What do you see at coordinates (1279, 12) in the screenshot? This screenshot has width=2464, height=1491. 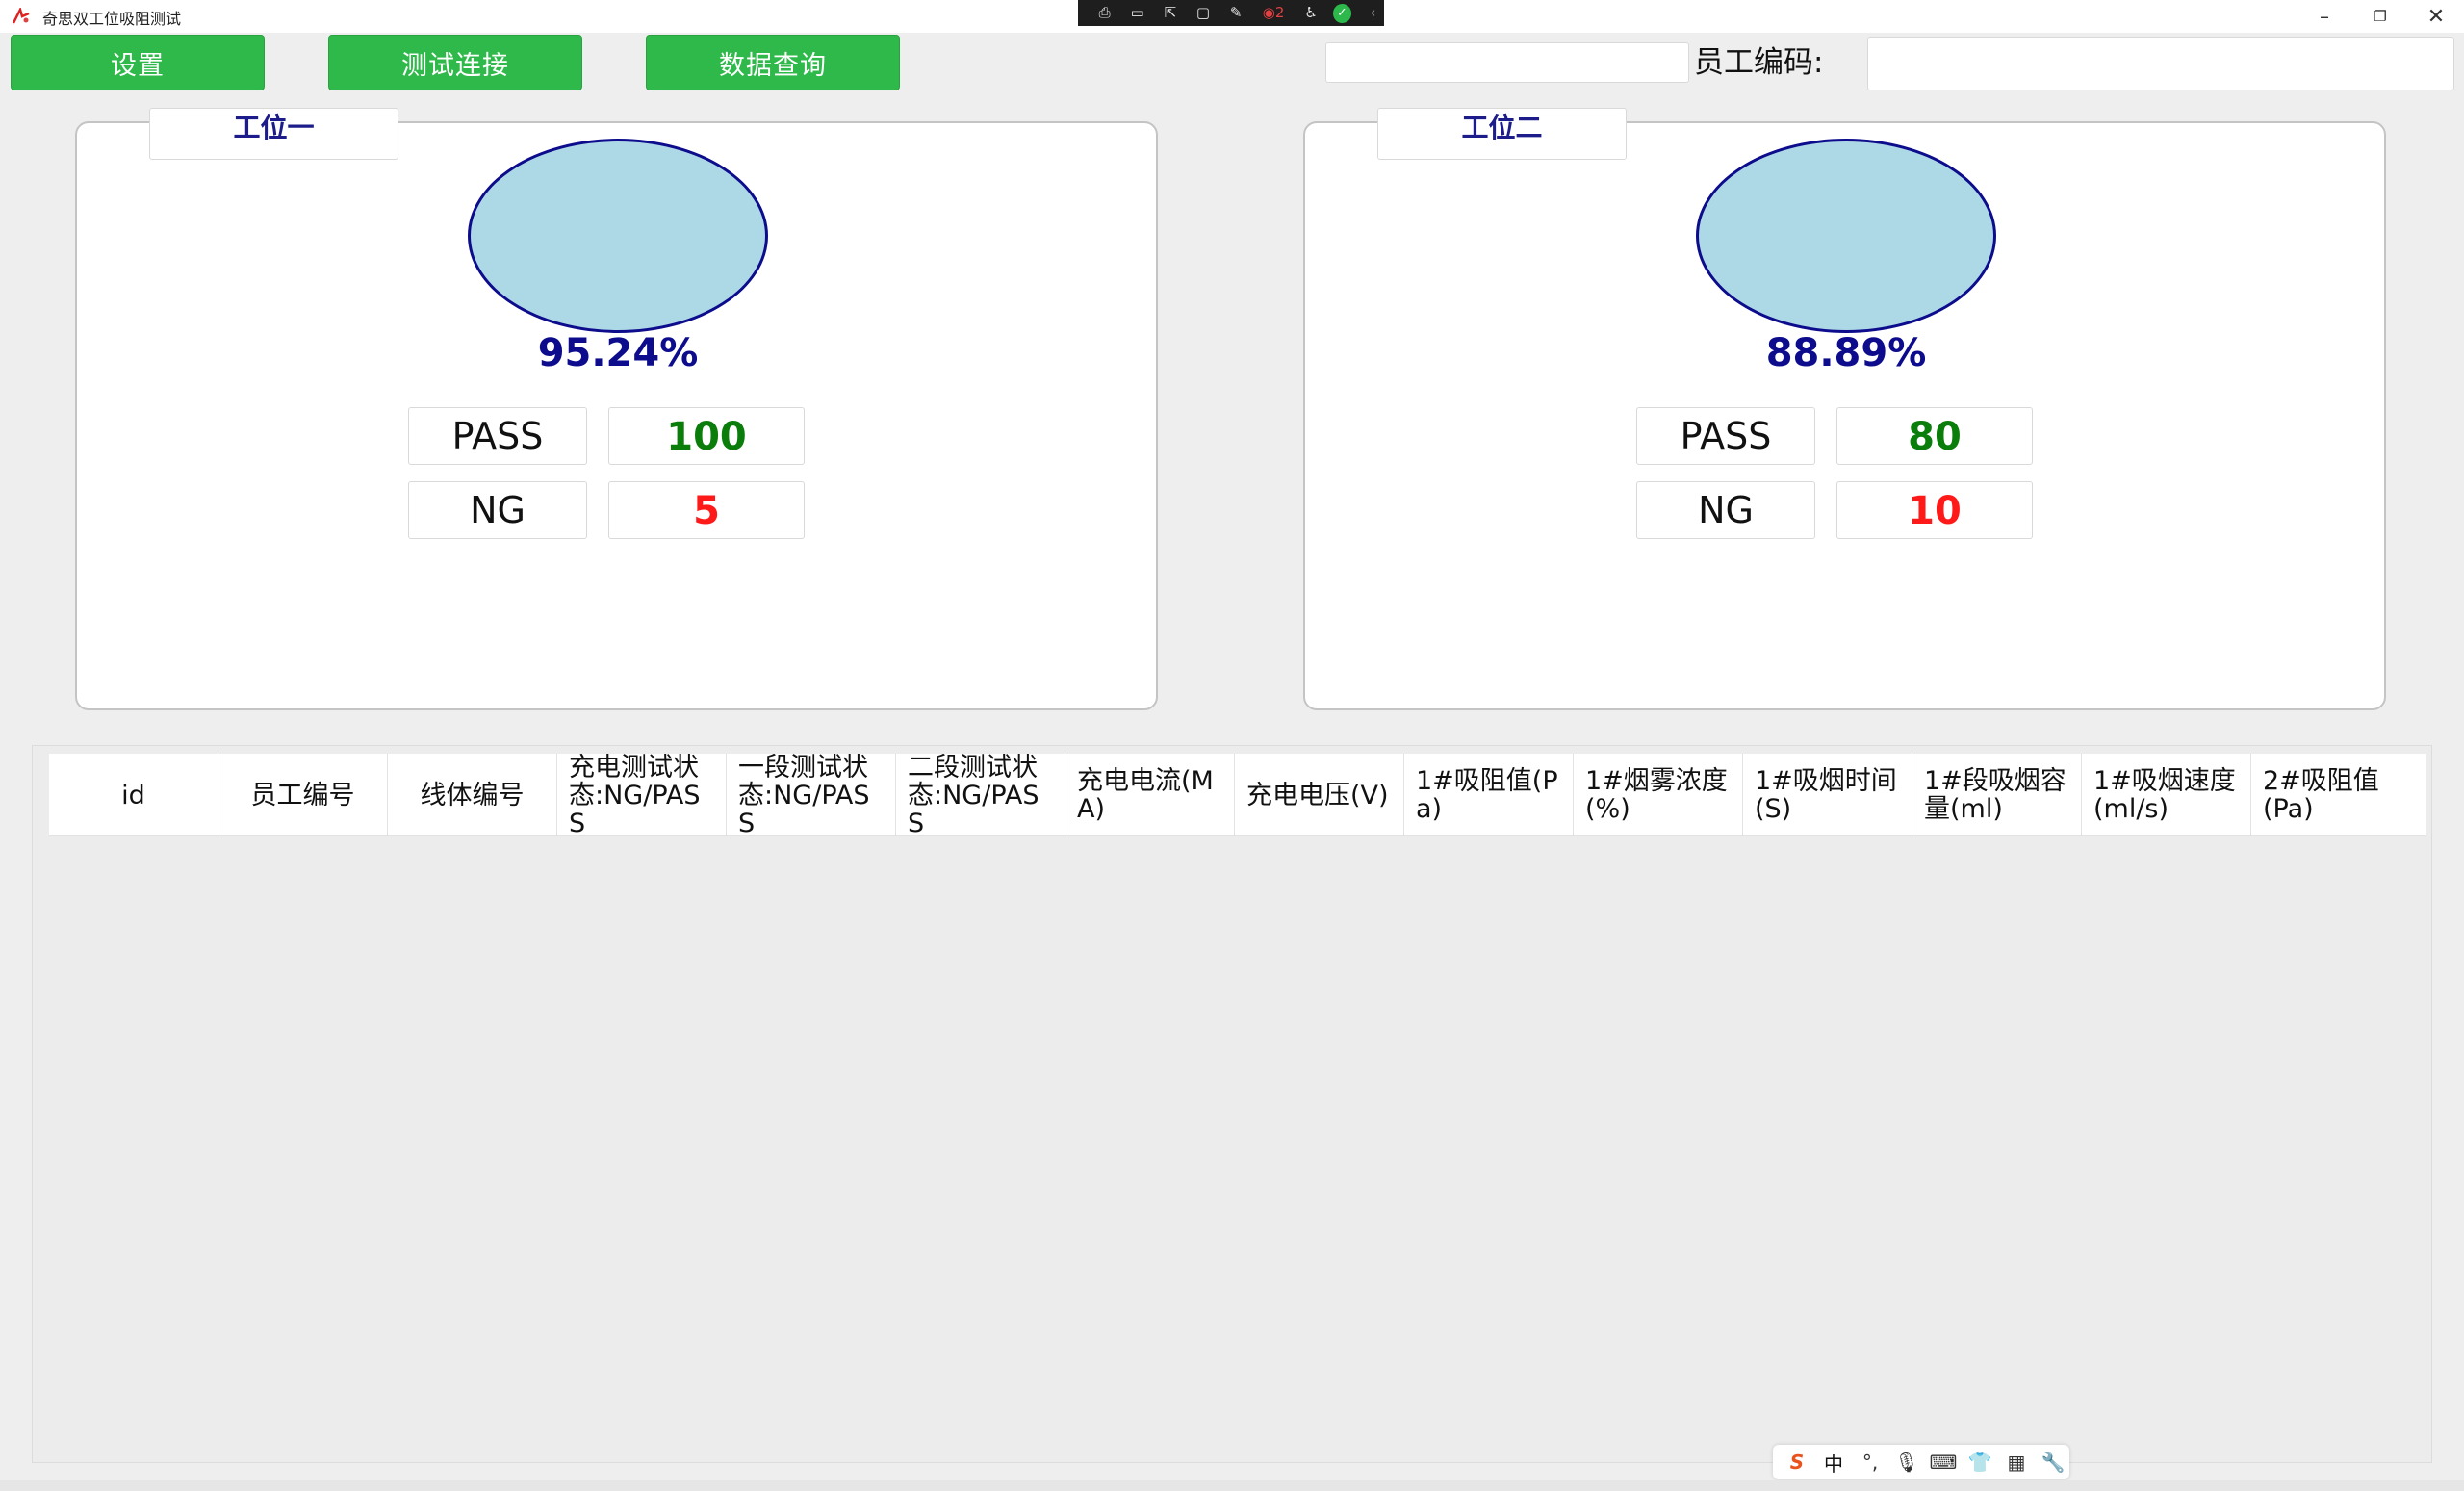 I see `record-badge-count: 2` at bounding box center [1279, 12].